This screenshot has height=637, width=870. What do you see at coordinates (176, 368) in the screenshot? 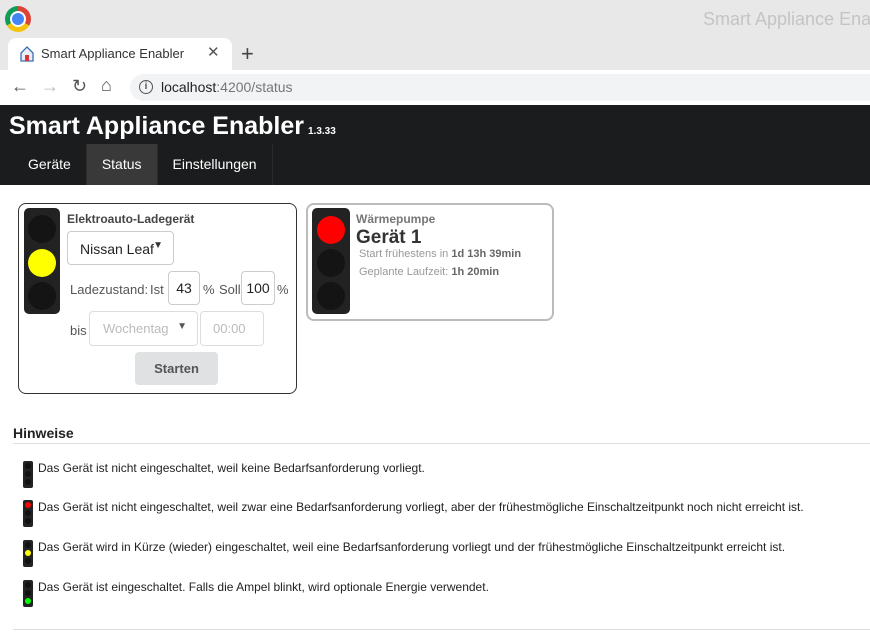
I see `start-button: Starten` at bounding box center [176, 368].